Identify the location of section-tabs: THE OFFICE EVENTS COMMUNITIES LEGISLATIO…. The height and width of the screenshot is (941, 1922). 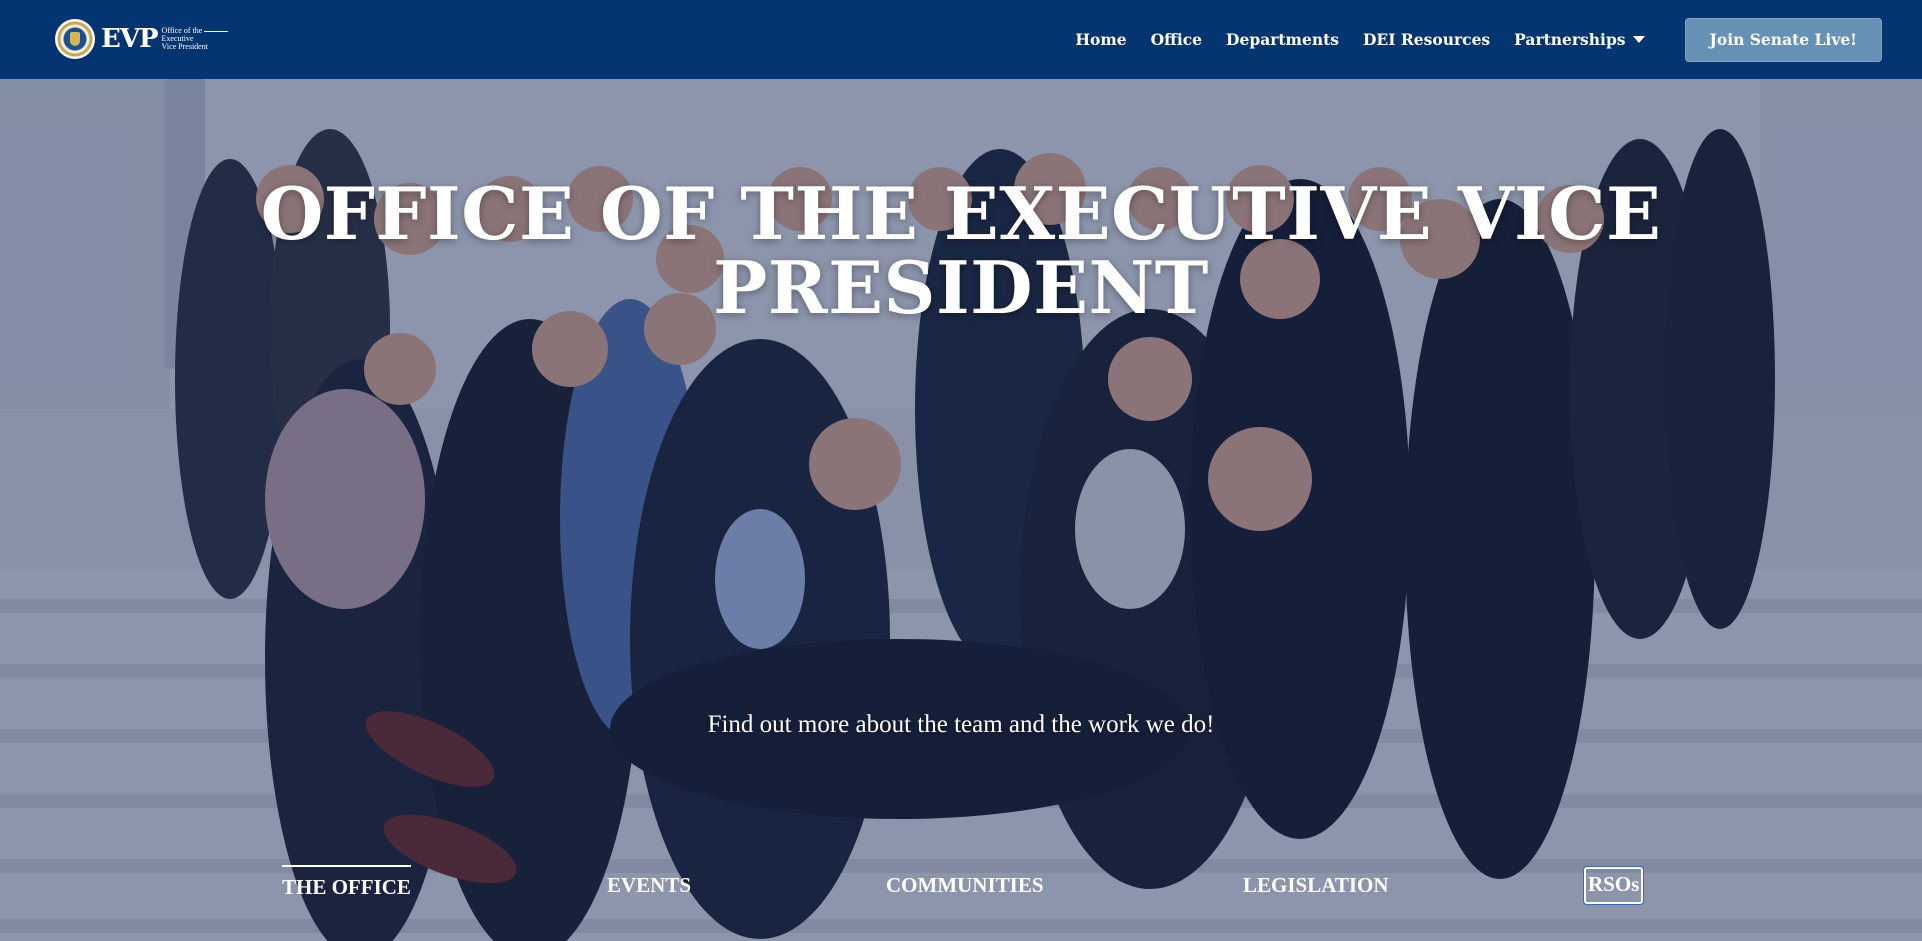
(961, 895).